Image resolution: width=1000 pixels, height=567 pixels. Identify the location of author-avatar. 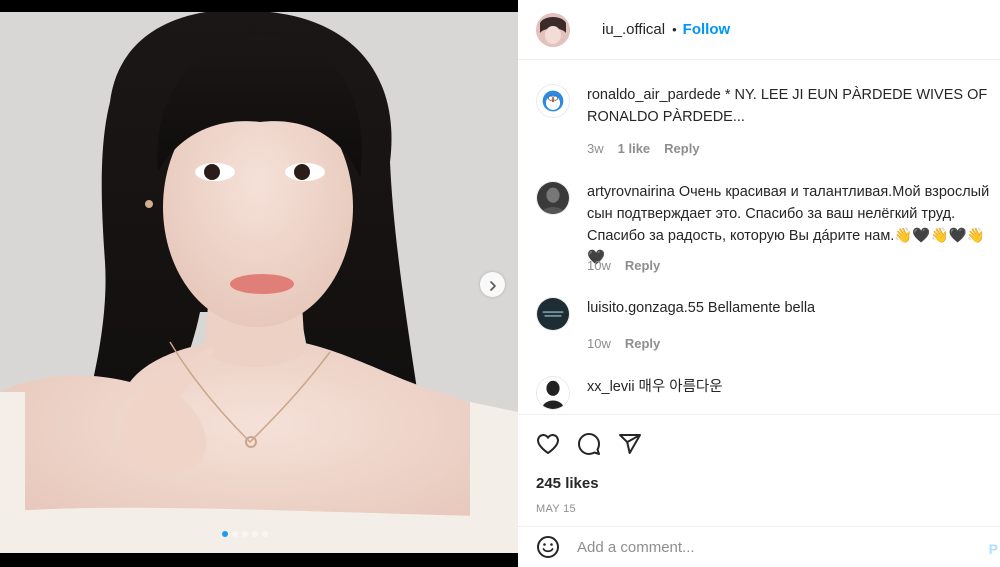
(553, 29).